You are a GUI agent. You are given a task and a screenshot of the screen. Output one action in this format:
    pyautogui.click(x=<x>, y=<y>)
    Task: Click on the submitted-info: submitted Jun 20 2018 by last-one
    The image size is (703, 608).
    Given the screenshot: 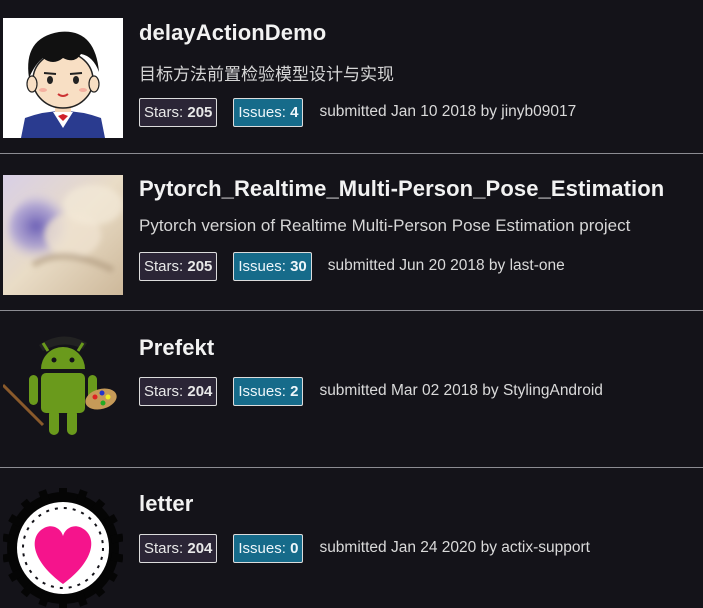 What is the action you would take?
    pyautogui.click(x=446, y=265)
    